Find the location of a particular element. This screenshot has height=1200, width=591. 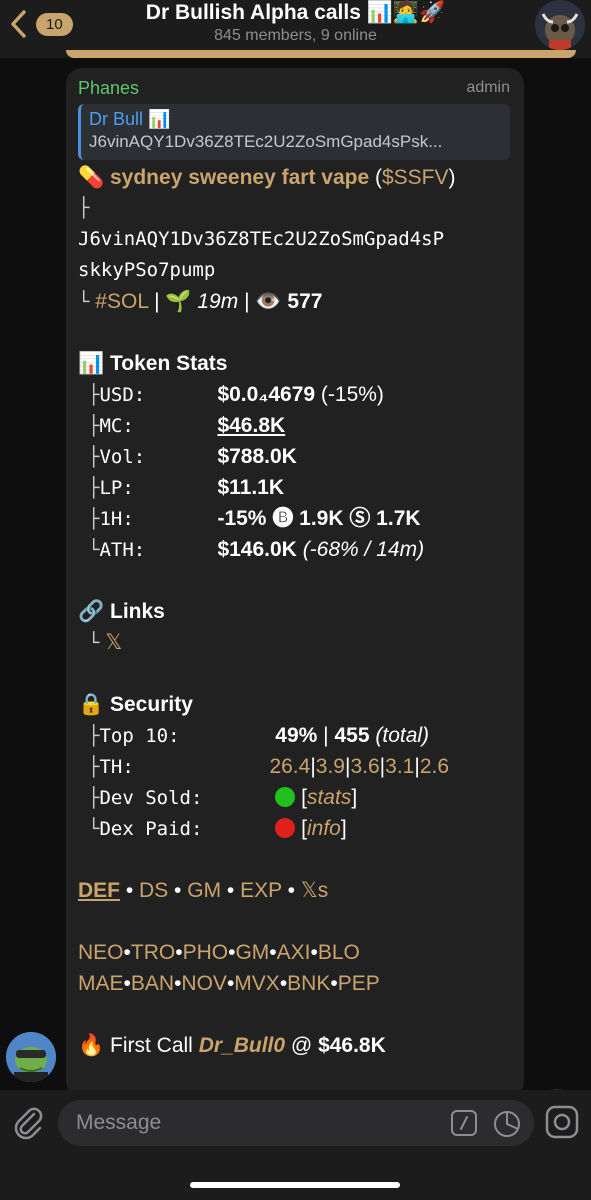

dex-info-link: info is located at coordinates (324, 828).